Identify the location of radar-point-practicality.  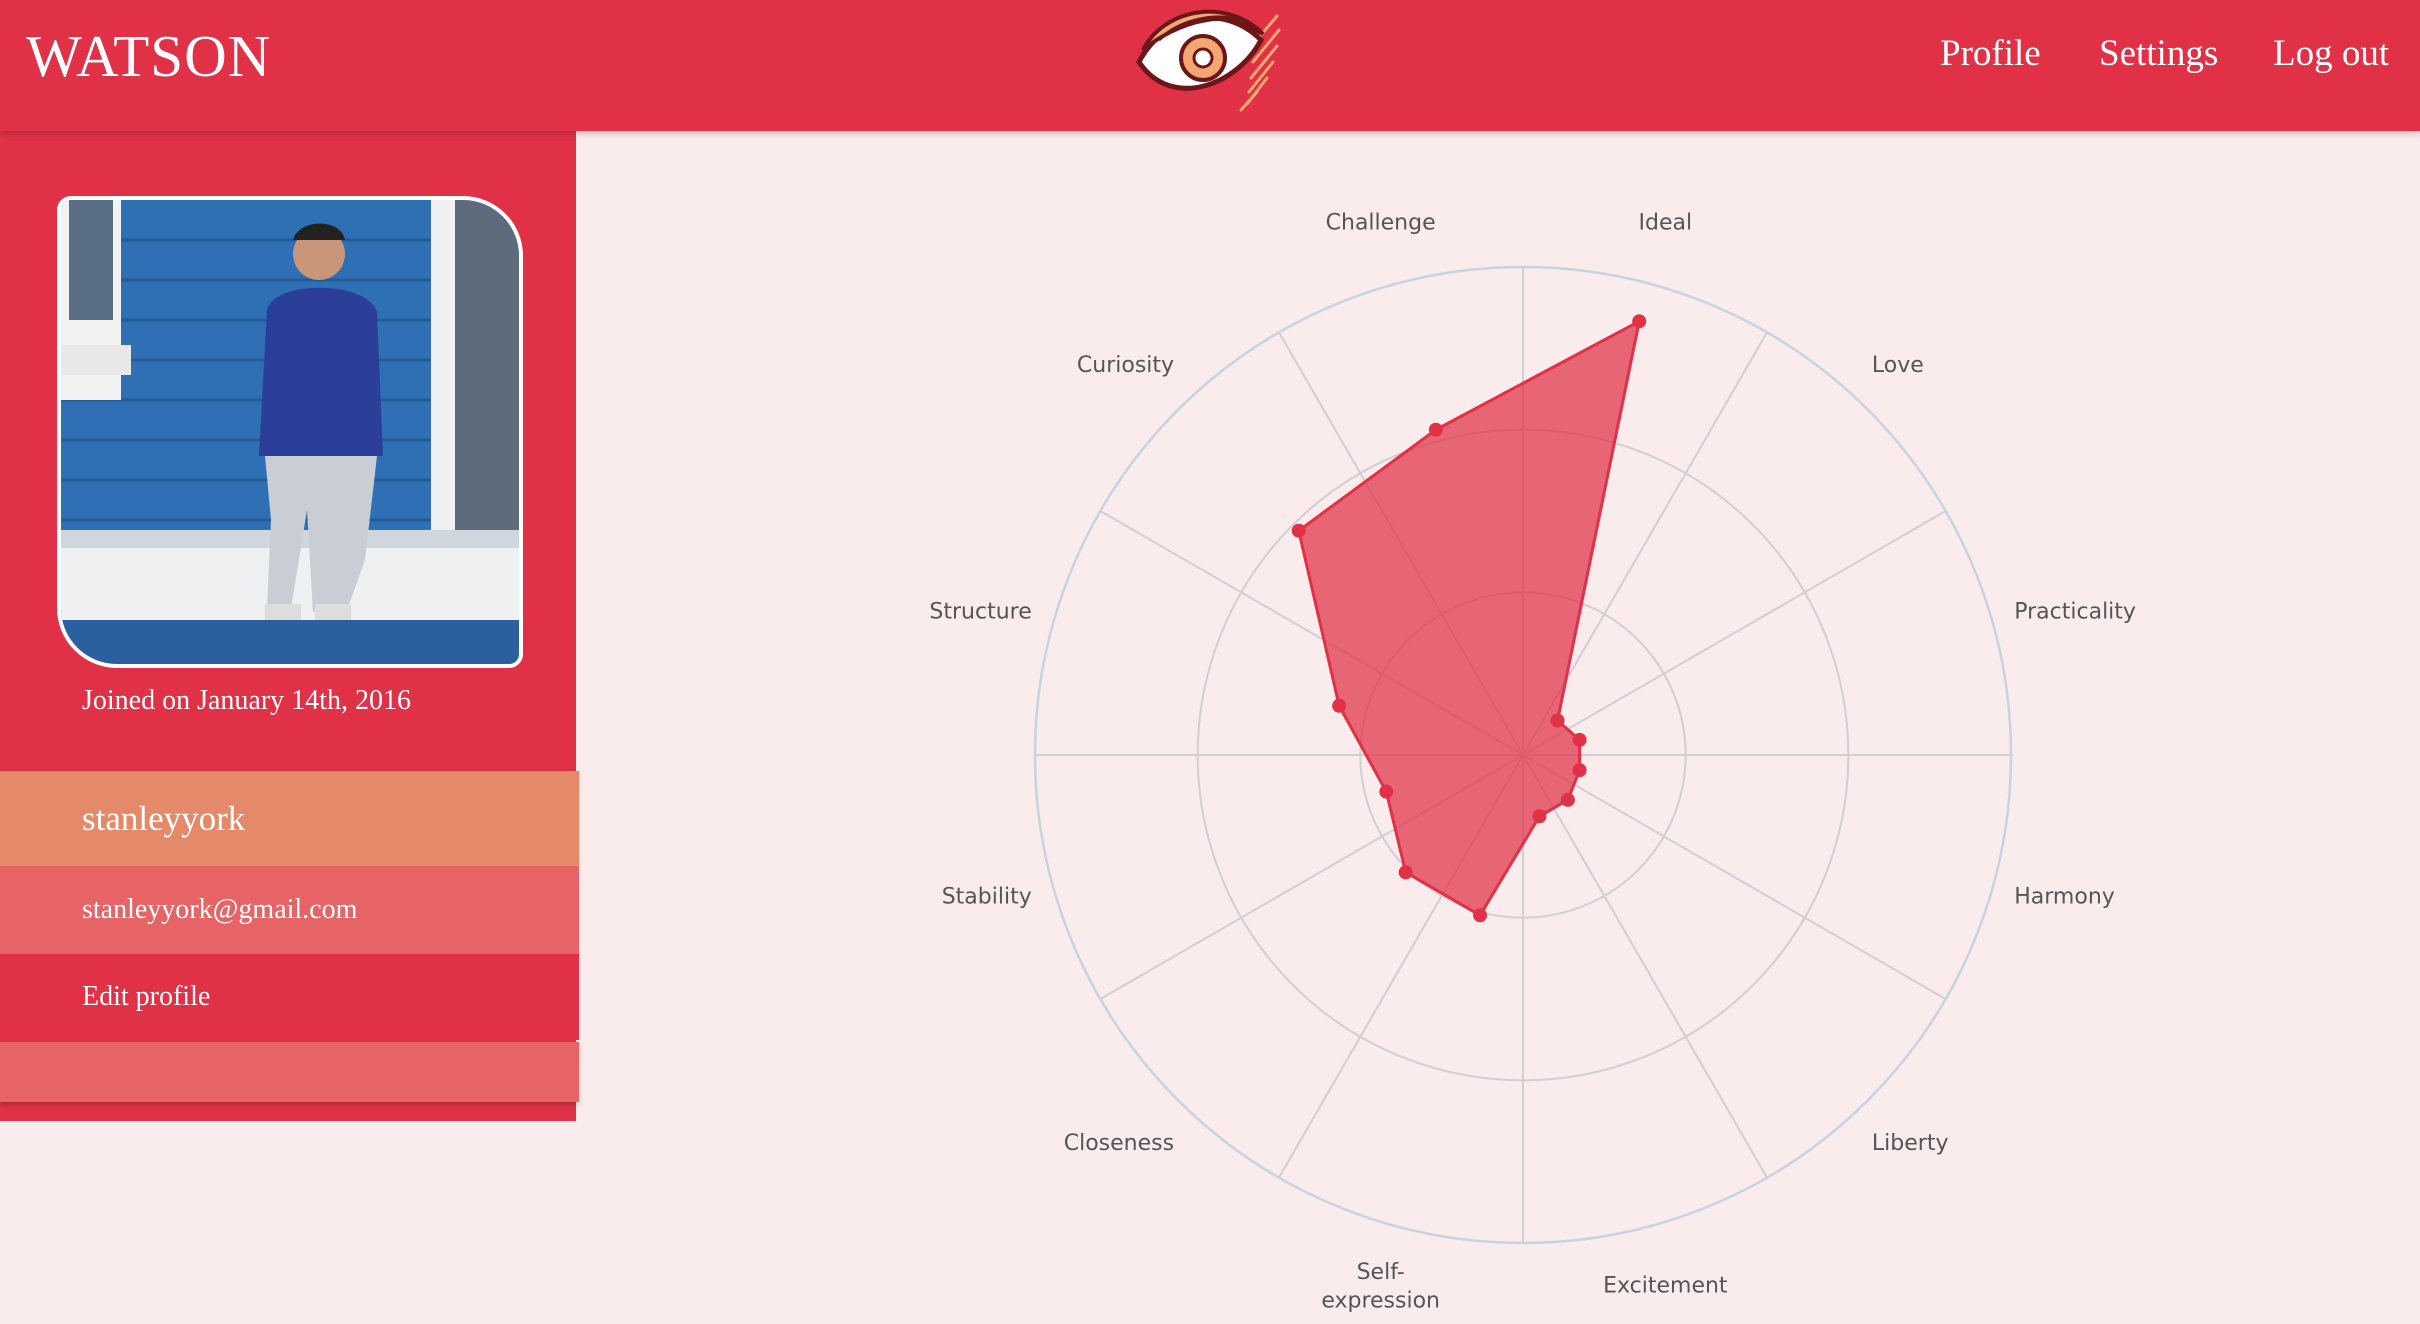
(1579, 739).